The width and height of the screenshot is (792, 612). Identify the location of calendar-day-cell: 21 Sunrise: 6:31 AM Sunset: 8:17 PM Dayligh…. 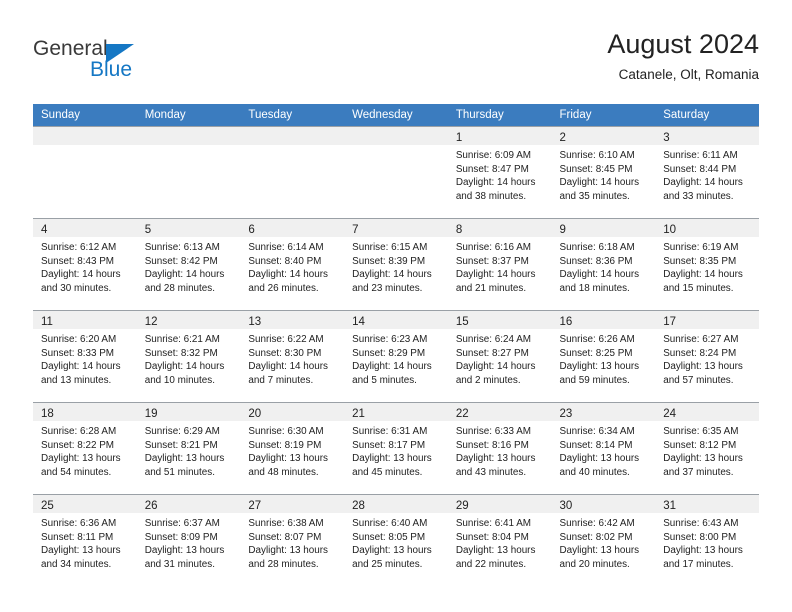
(396, 448).